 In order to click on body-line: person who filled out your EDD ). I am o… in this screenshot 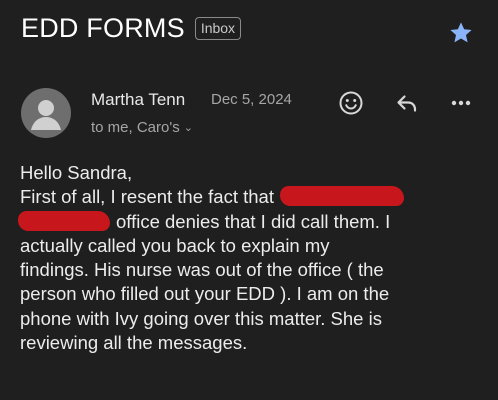, I will do `click(205, 294)`.